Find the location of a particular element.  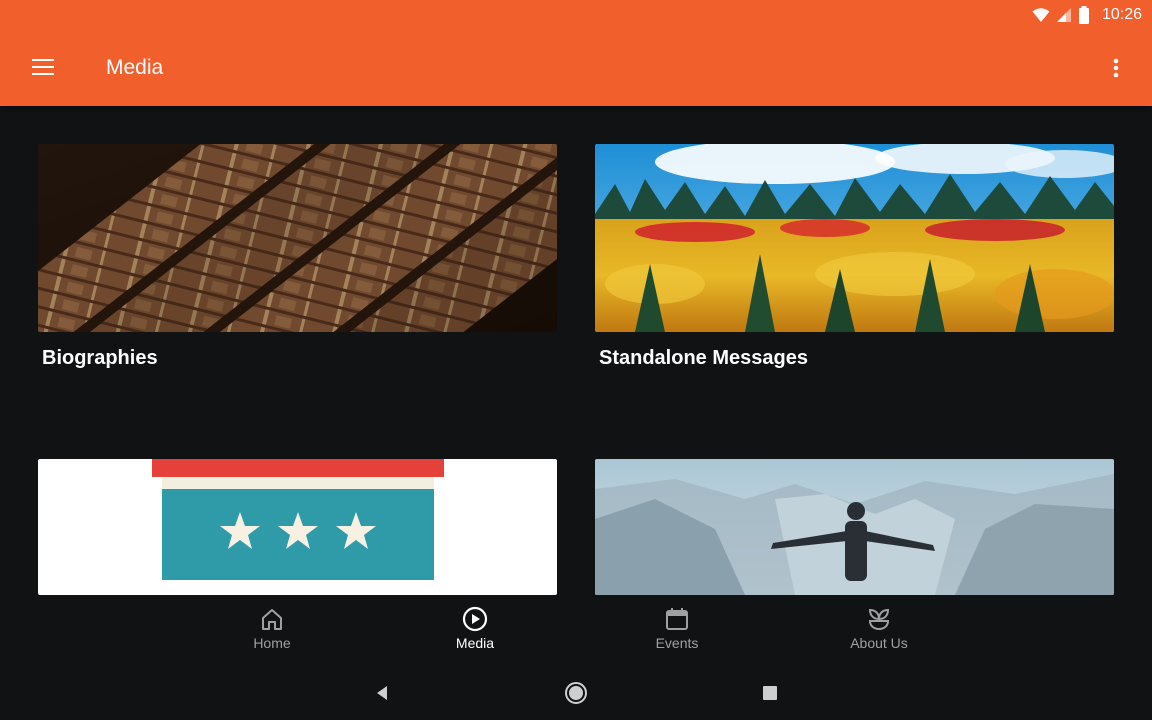

hamburger-menu-icon is located at coordinates (43, 67).